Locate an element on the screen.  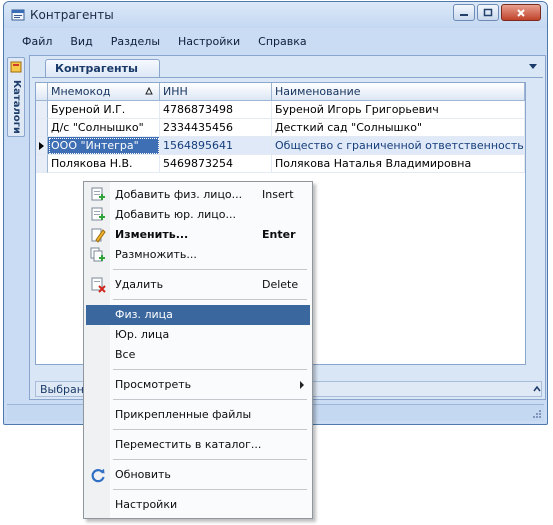
minimize-button is located at coordinates (464, 12).